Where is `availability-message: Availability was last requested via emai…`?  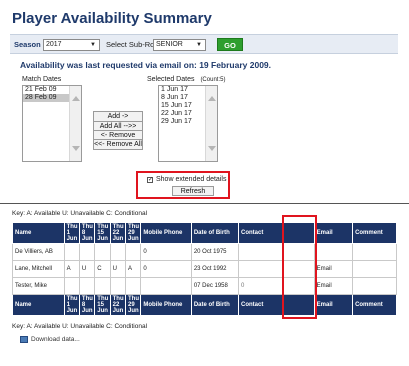 availability-message: Availability was last requested via emai… is located at coordinates (146, 65).